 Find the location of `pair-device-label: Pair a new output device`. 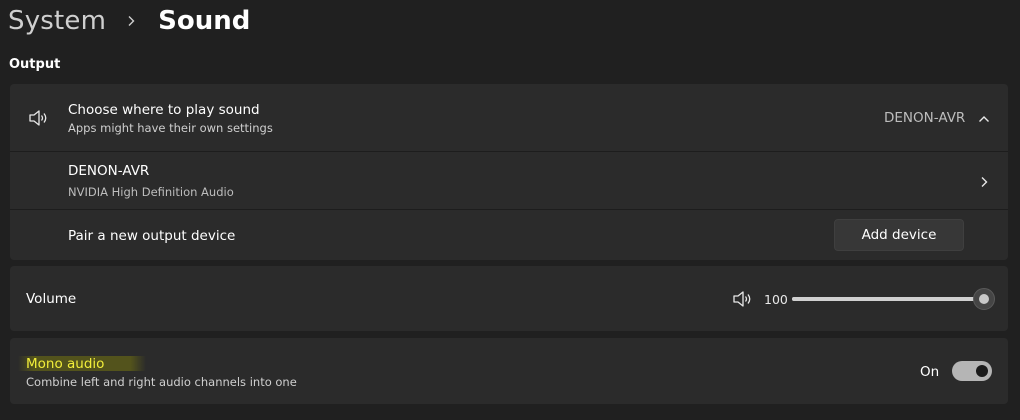

pair-device-label: Pair a new output device is located at coordinates (152, 236).